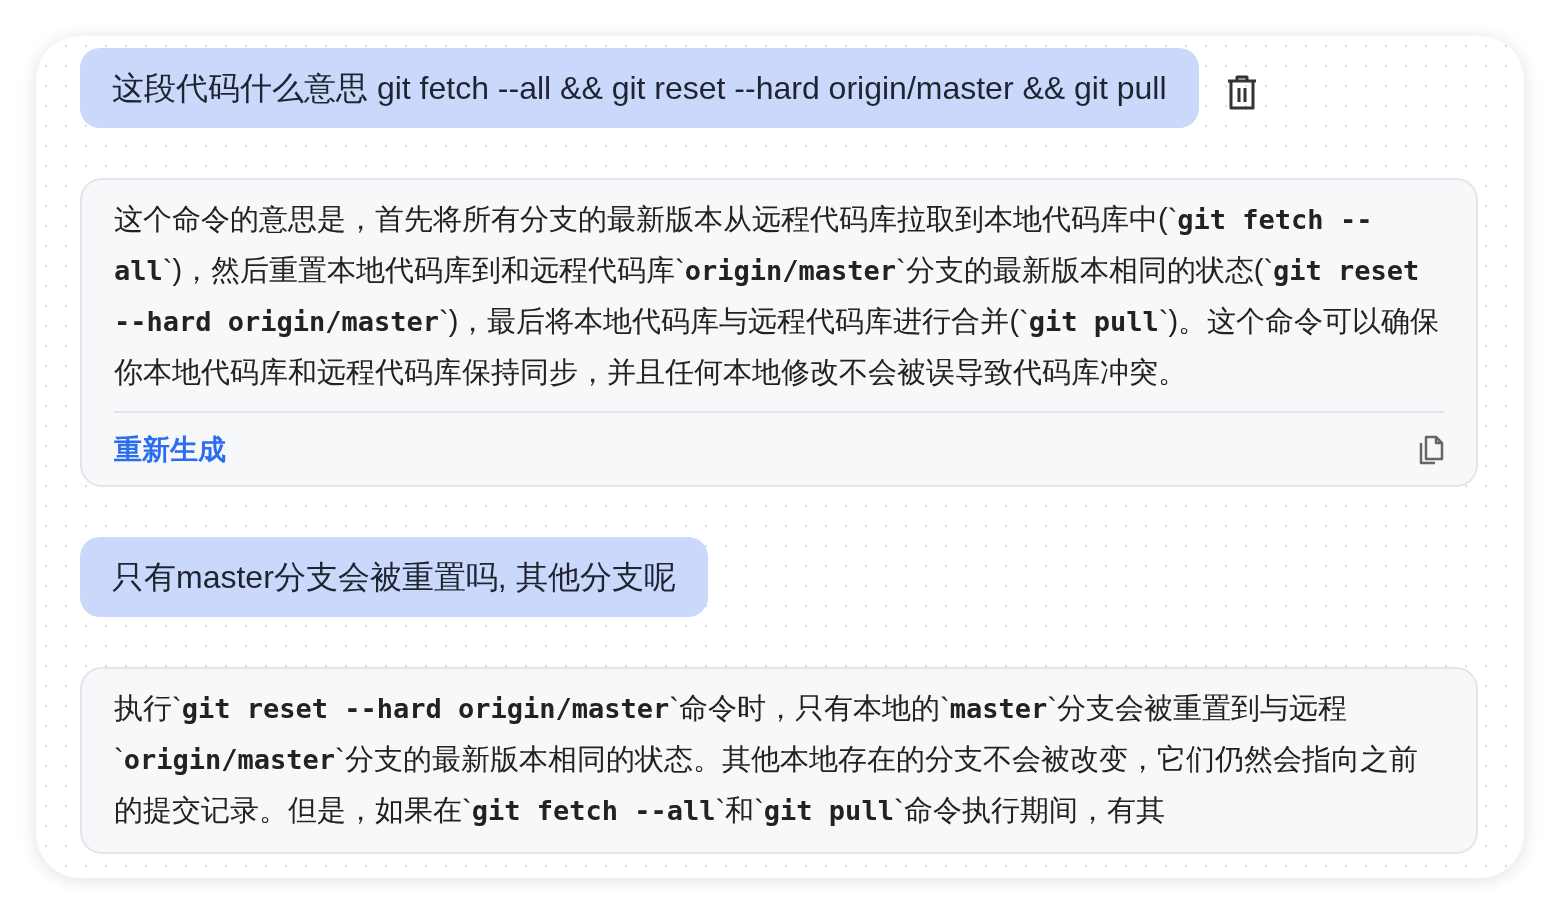 The image size is (1560, 914). I want to click on delete-icon, so click(1241, 93).